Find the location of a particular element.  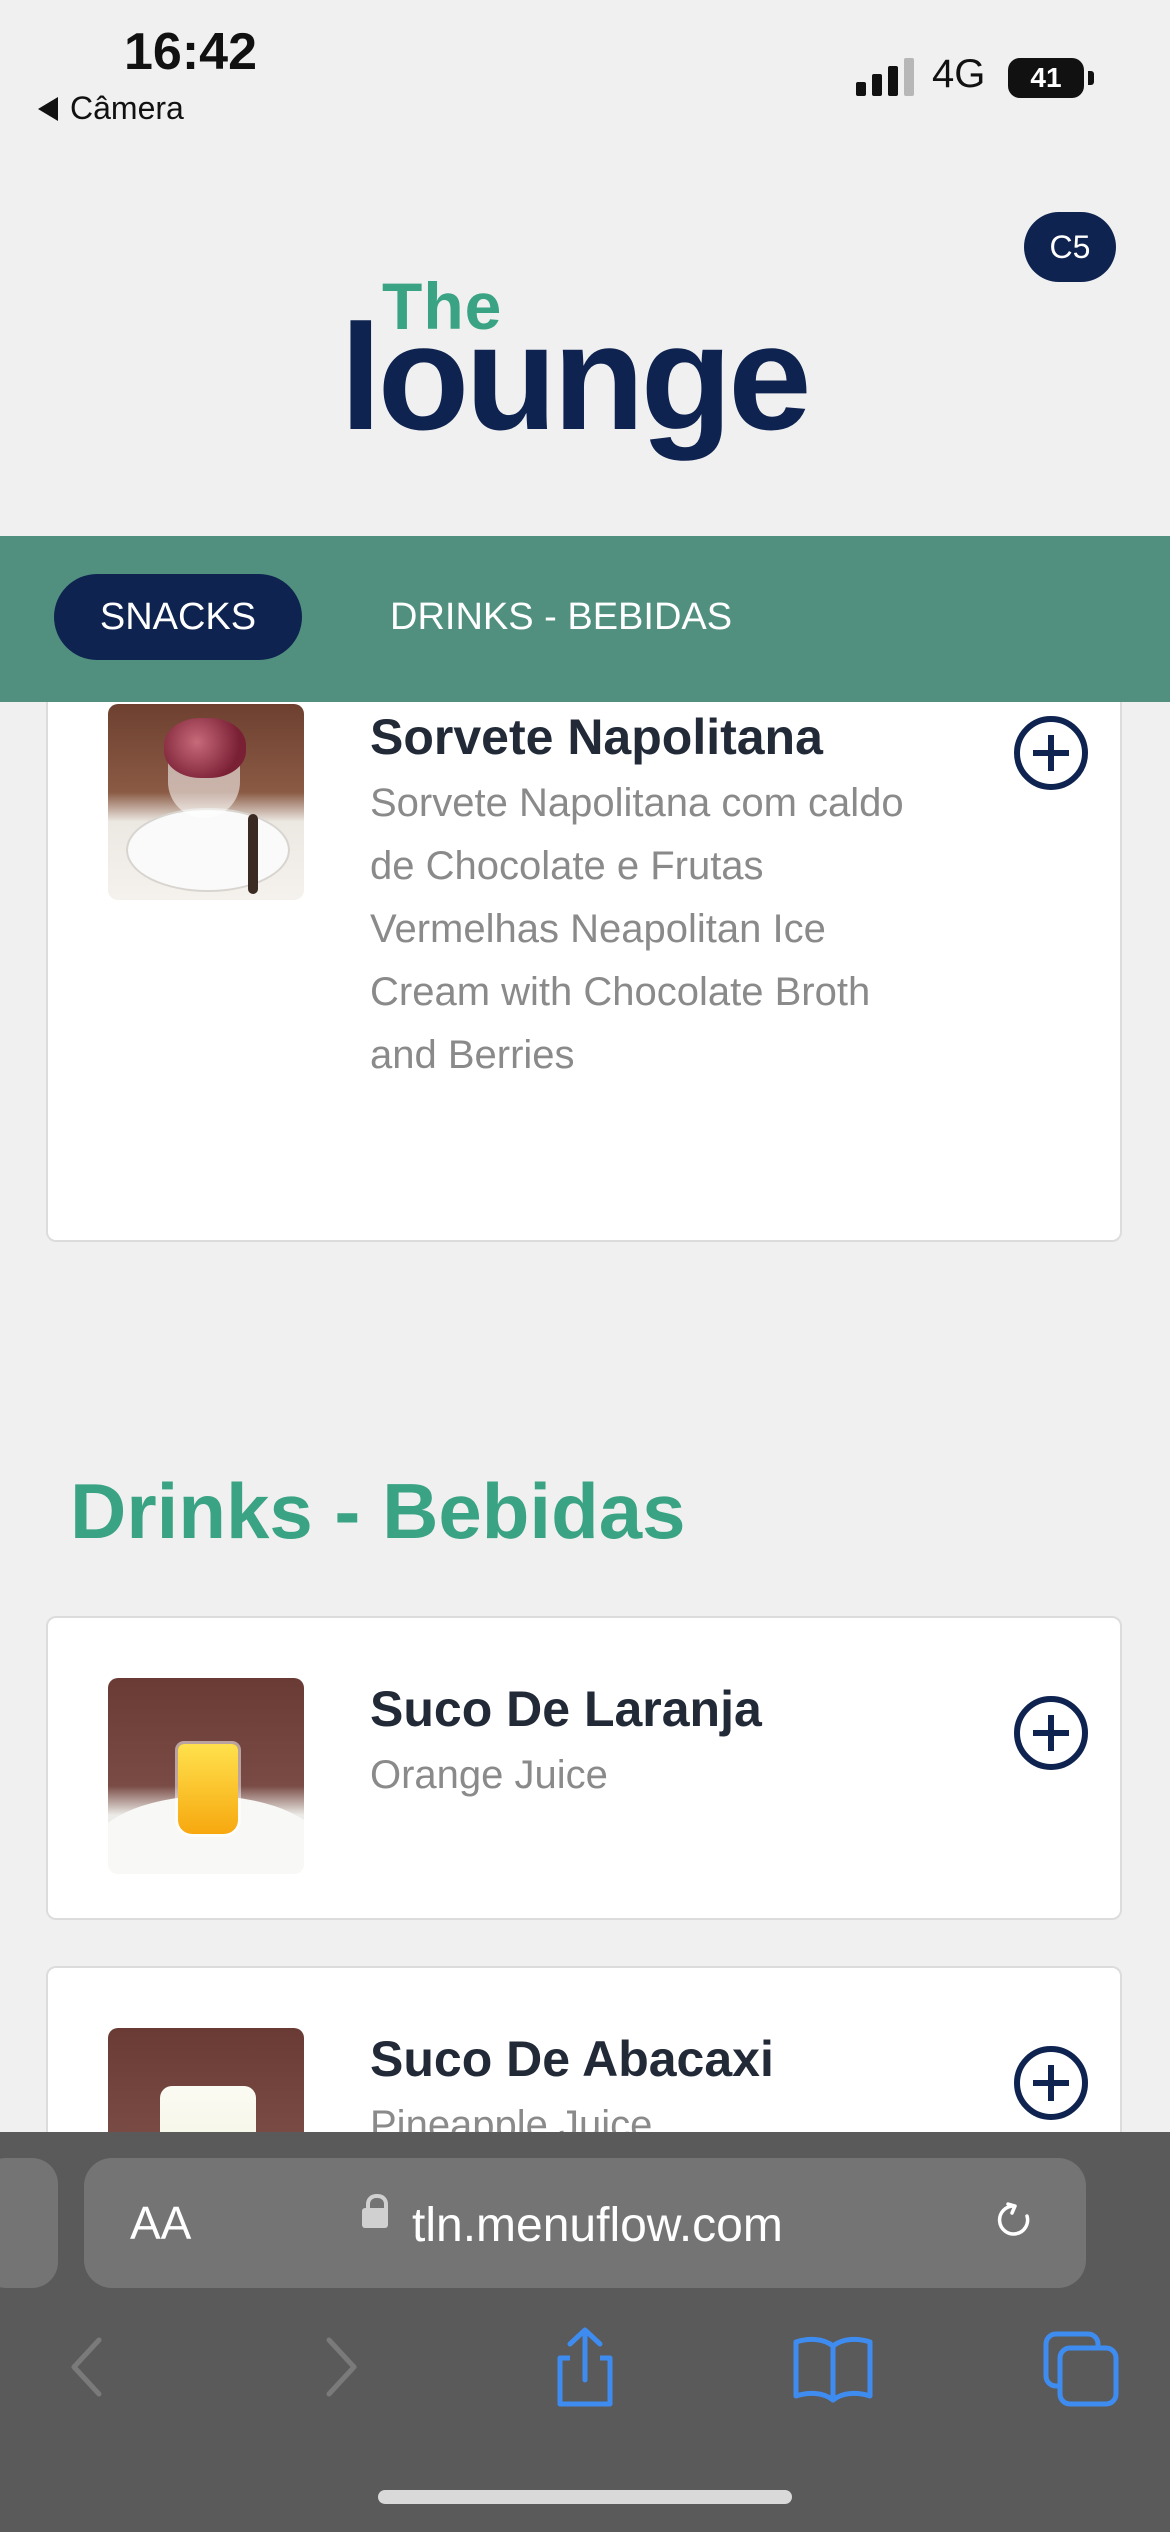

menu-item-card: Suco De Abacaxi Pineapple Juice is located at coordinates (584, 2049).